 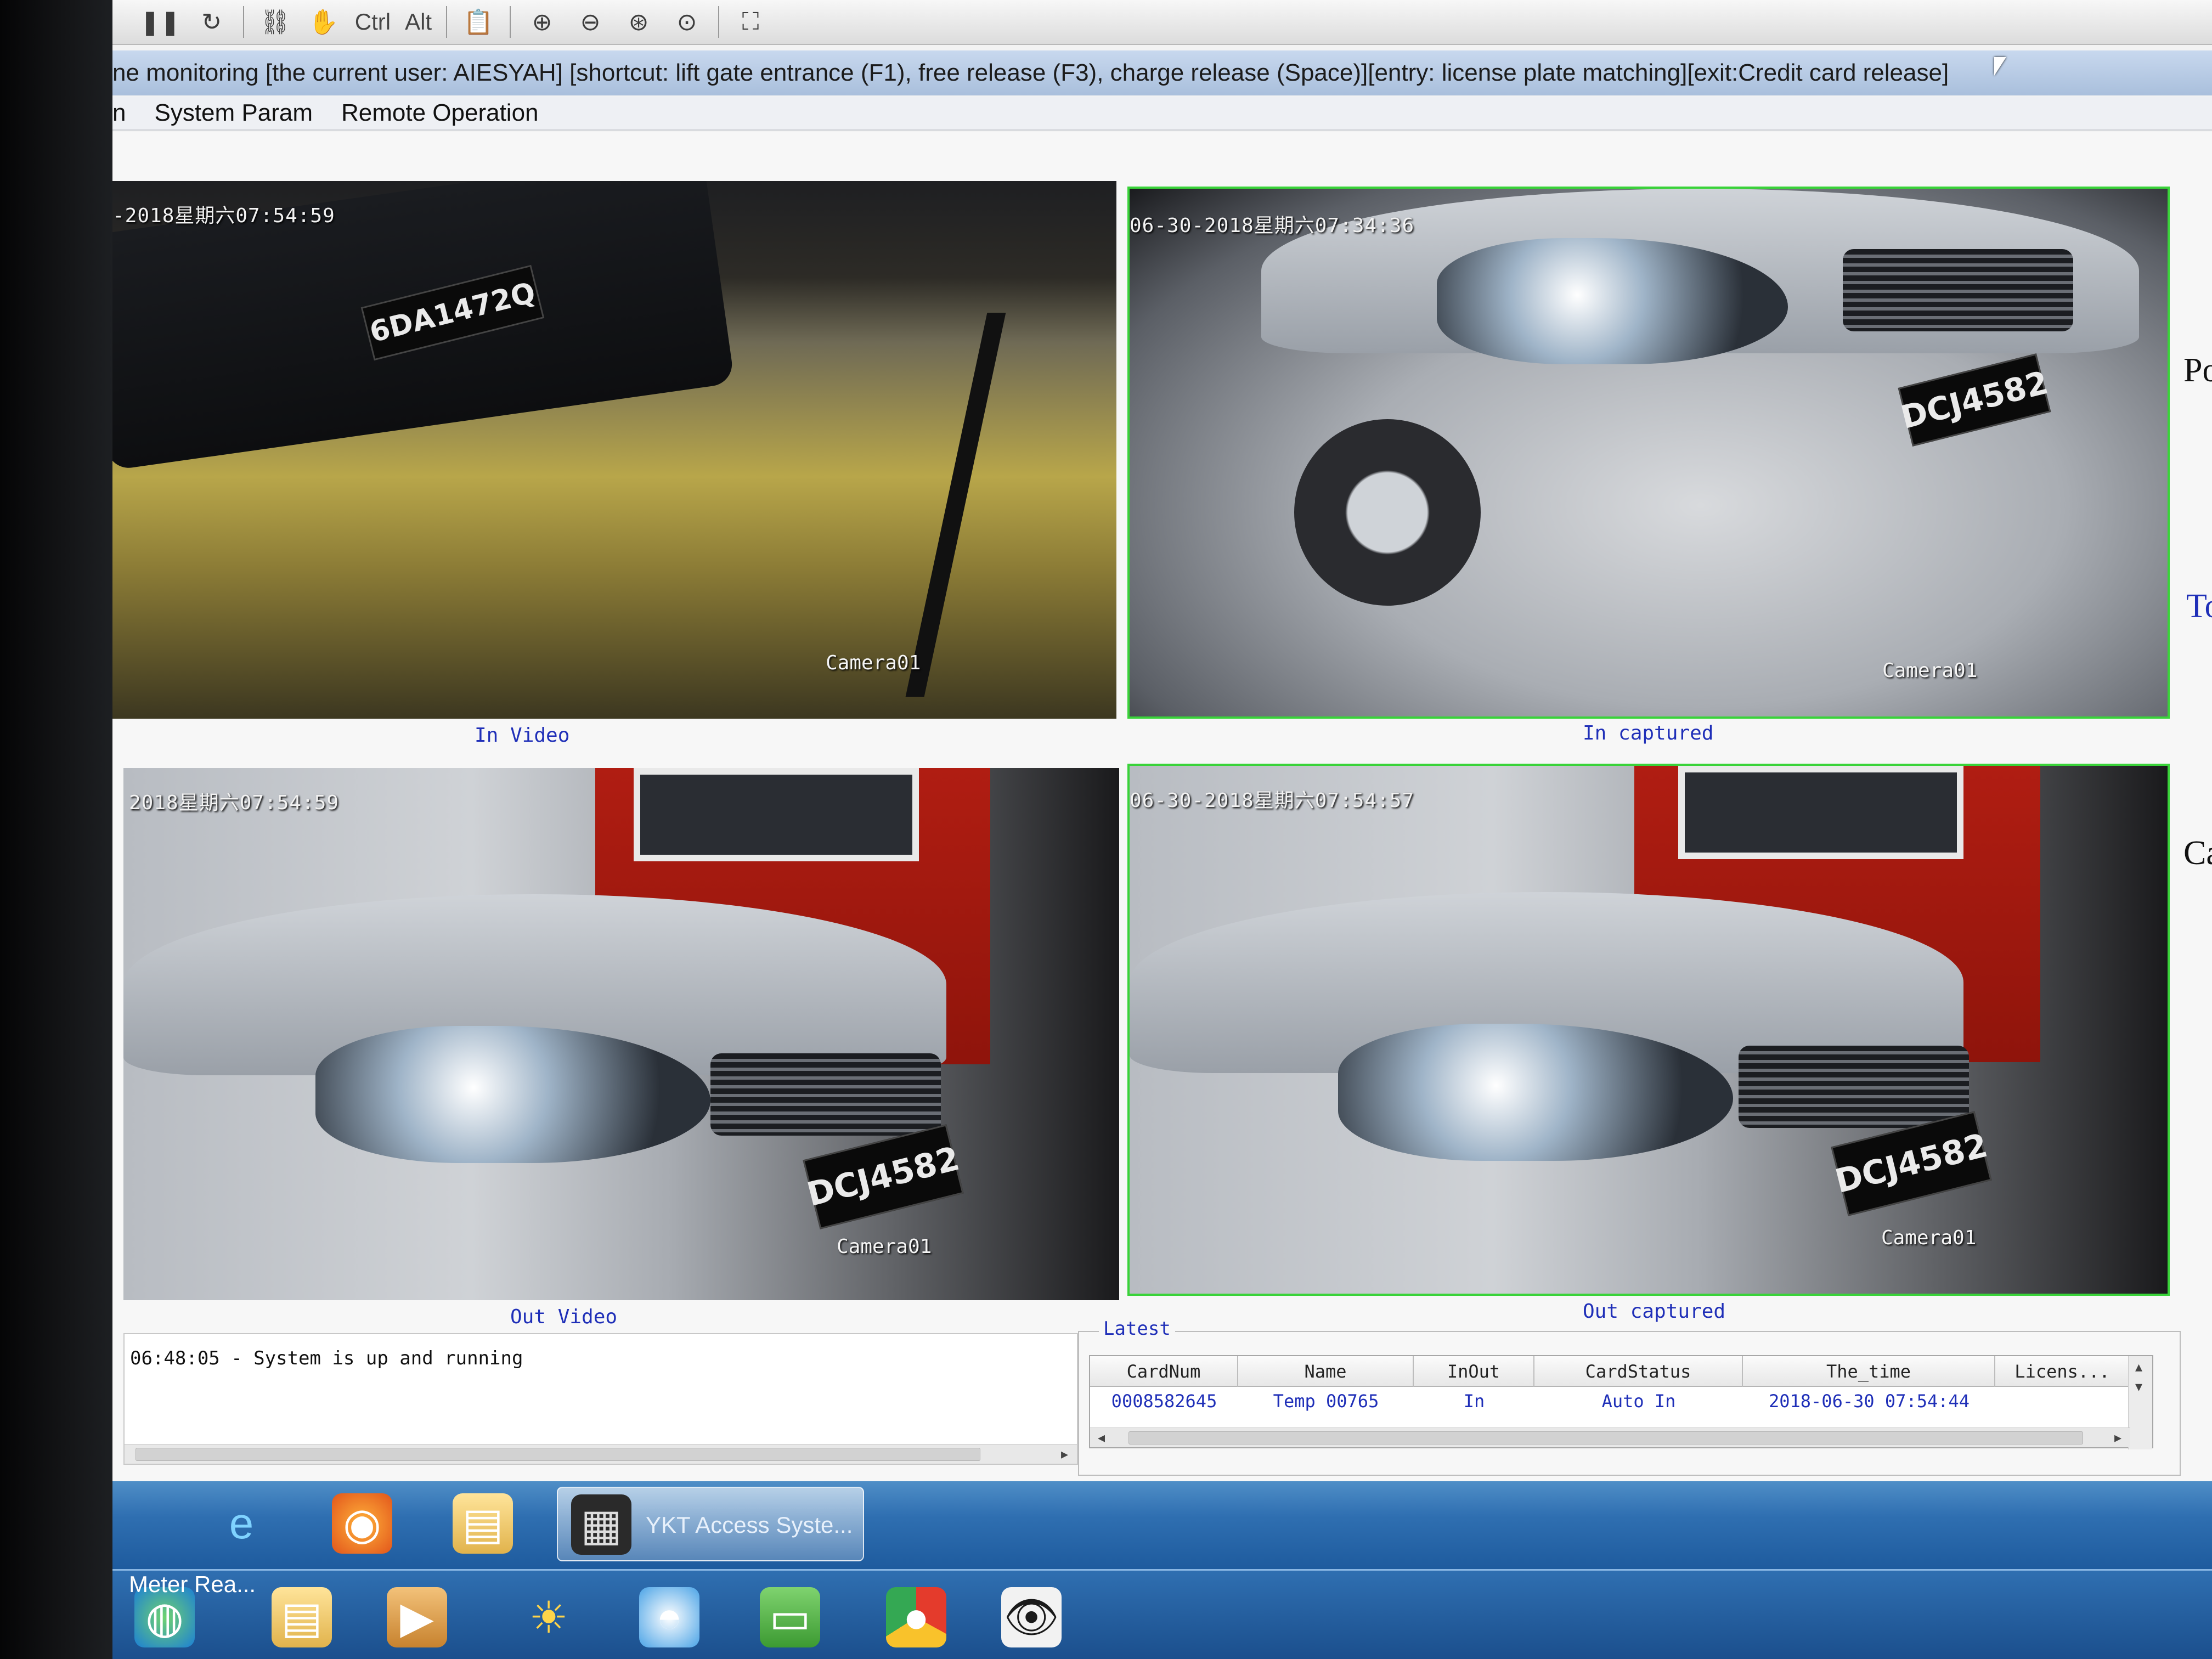 What do you see at coordinates (241, 1524) in the screenshot?
I see `internet-explorer-icon: e` at bounding box center [241, 1524].